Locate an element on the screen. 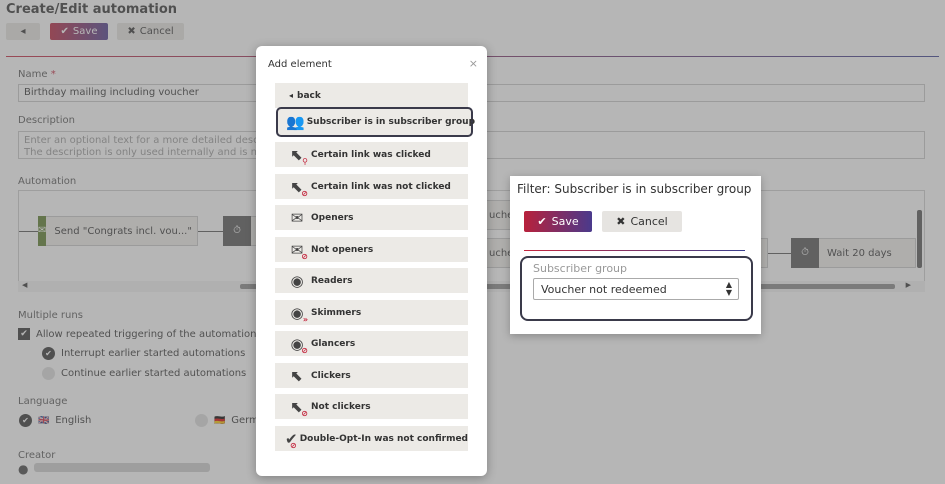  caret-left-icon: ◂ is located at coordinates (291, 95).